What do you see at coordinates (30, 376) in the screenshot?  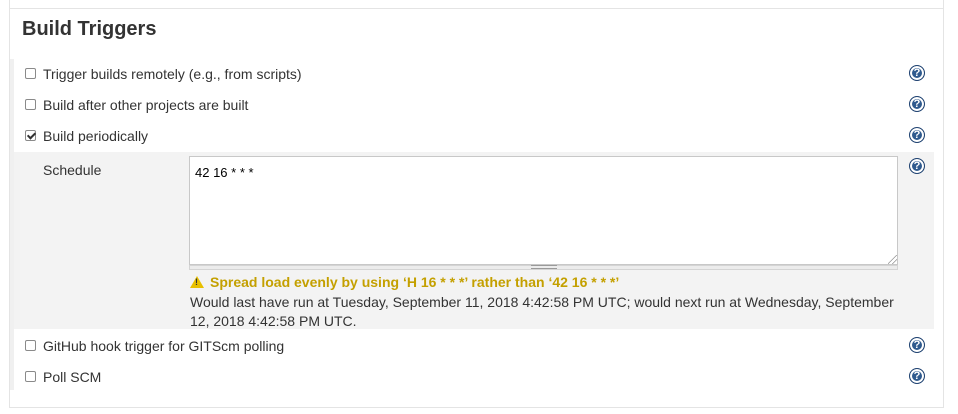 I see `trigger-poll-scm-checkbox` at bounding box center [30, 376].